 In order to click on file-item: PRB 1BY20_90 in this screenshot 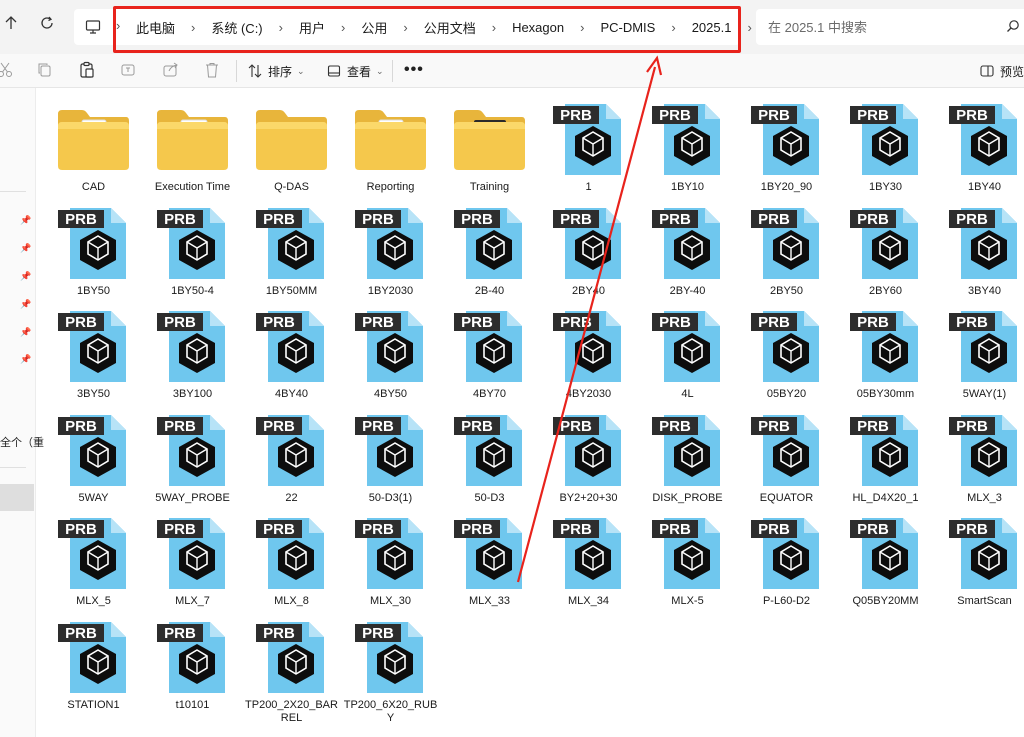, I will do `click(786, 149)`.